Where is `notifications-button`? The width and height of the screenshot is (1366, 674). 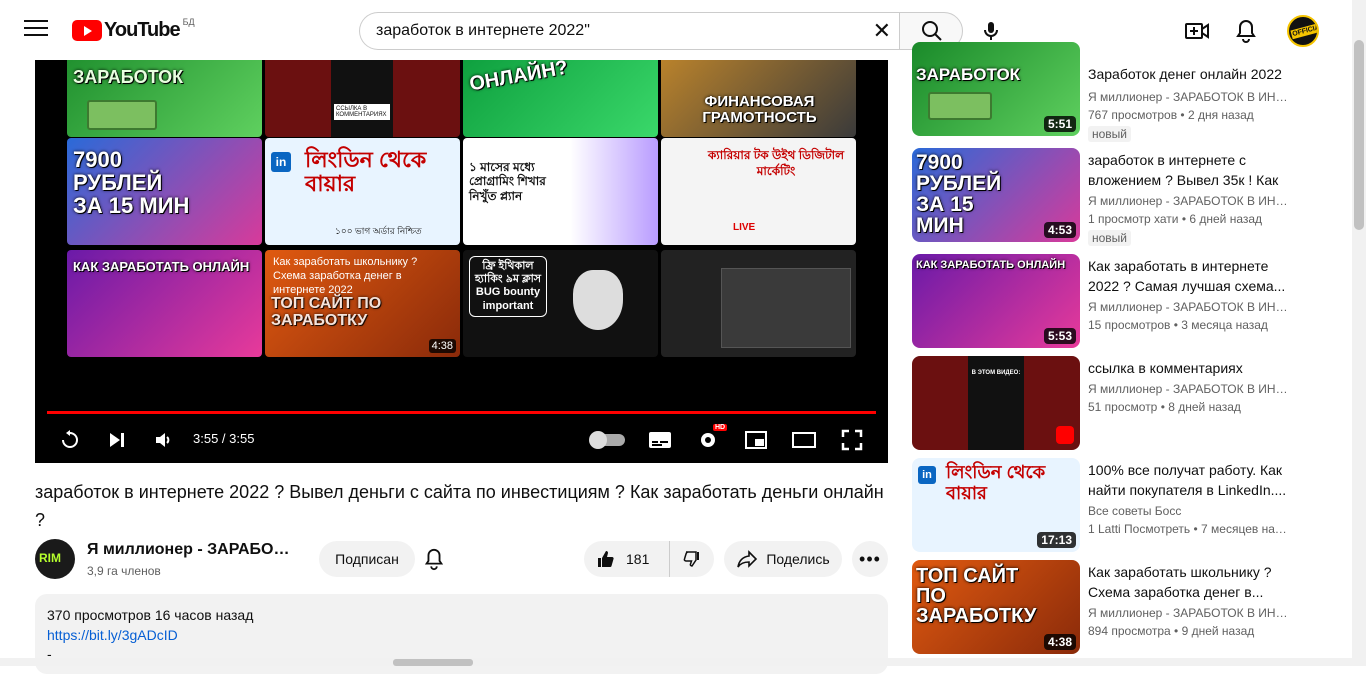 notifications-button is located at coordinates (1246, 31).